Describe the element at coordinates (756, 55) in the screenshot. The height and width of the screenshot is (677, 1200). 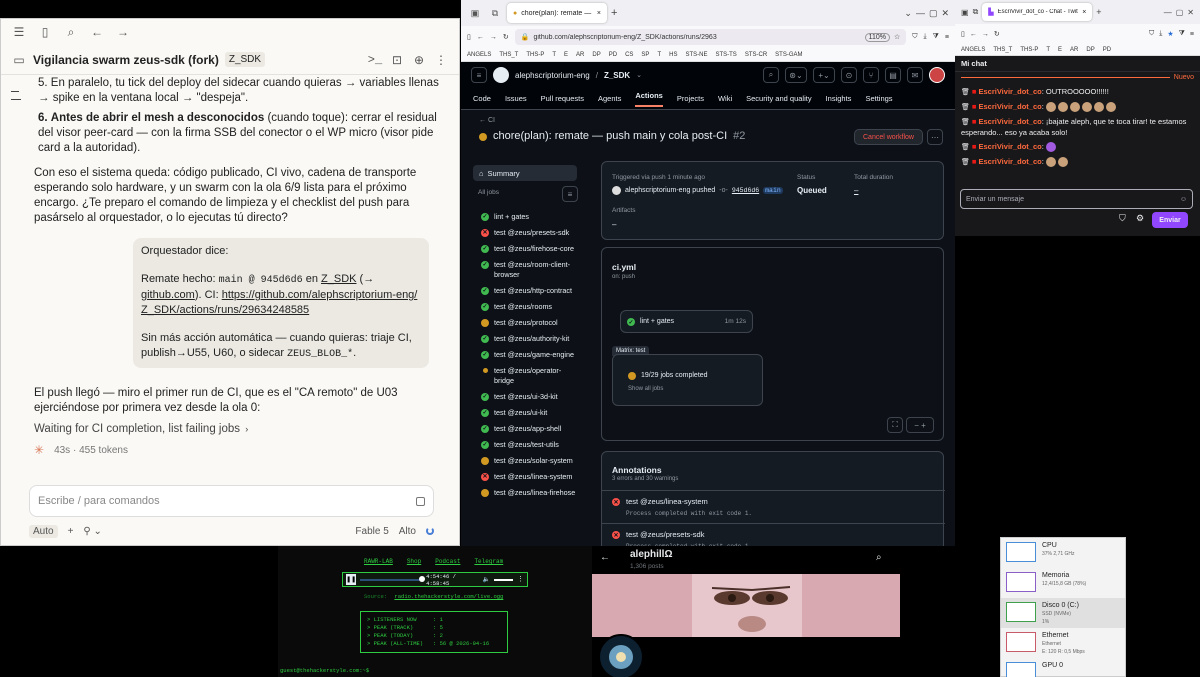
I see `bookmark-item: STS-CR` at that location.